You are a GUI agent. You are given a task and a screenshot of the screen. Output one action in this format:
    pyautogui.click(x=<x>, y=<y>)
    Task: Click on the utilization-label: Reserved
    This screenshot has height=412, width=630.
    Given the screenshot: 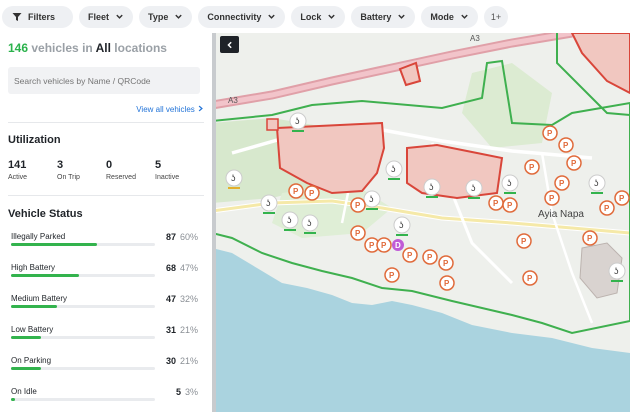 What is the action you would take?
    pyautogui.click(x=121, y=177)
    